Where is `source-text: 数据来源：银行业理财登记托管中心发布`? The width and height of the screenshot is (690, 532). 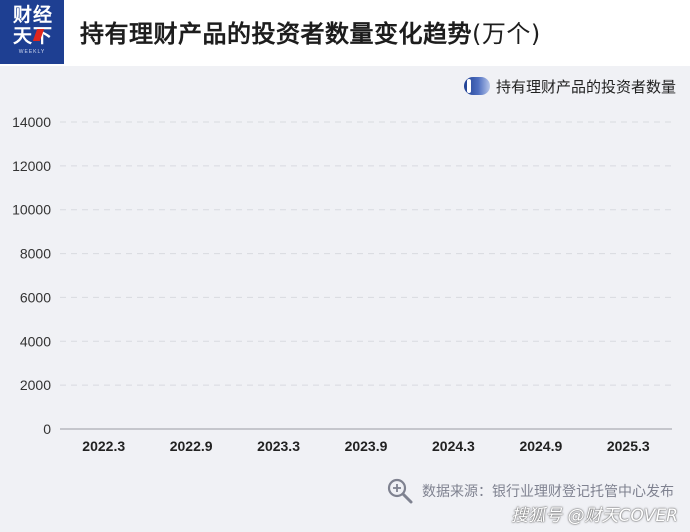
source-text: 数据来源：银行业理财登记托管中心发布 is located at coordinates (548, 492).